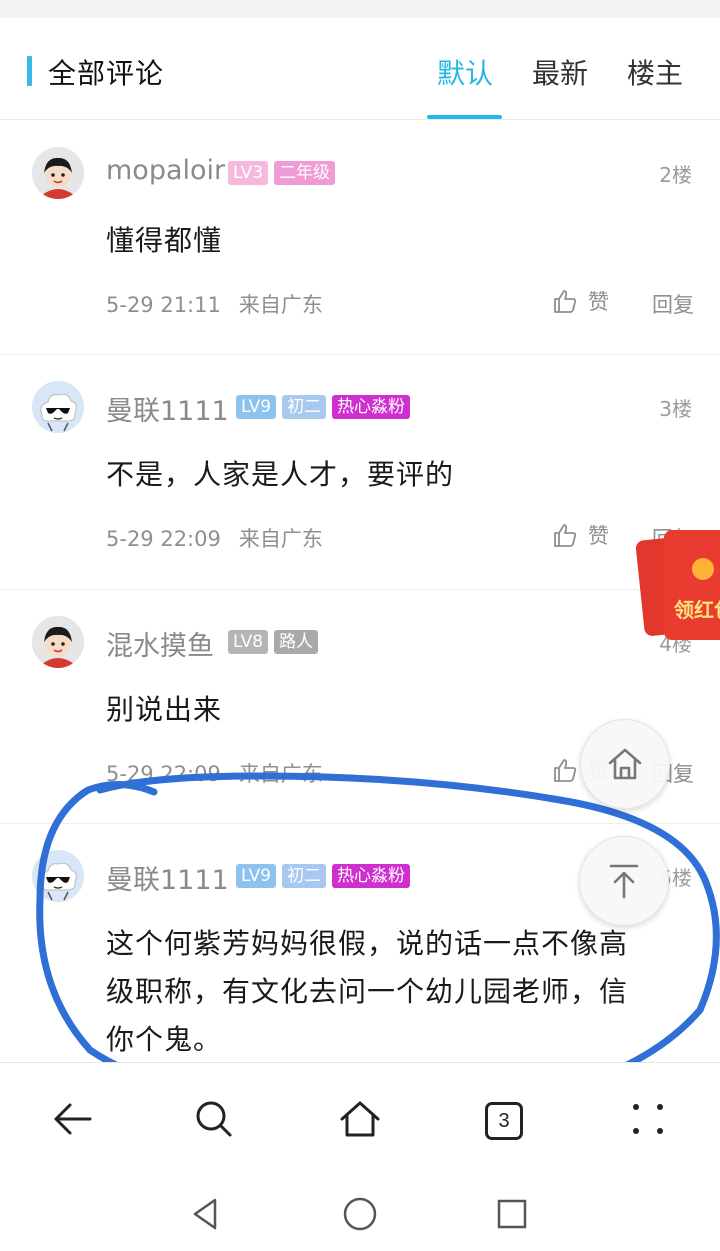 This screenshot has height=1251, width=720. I want to click on system-nav-bar, so click(360, 1212).